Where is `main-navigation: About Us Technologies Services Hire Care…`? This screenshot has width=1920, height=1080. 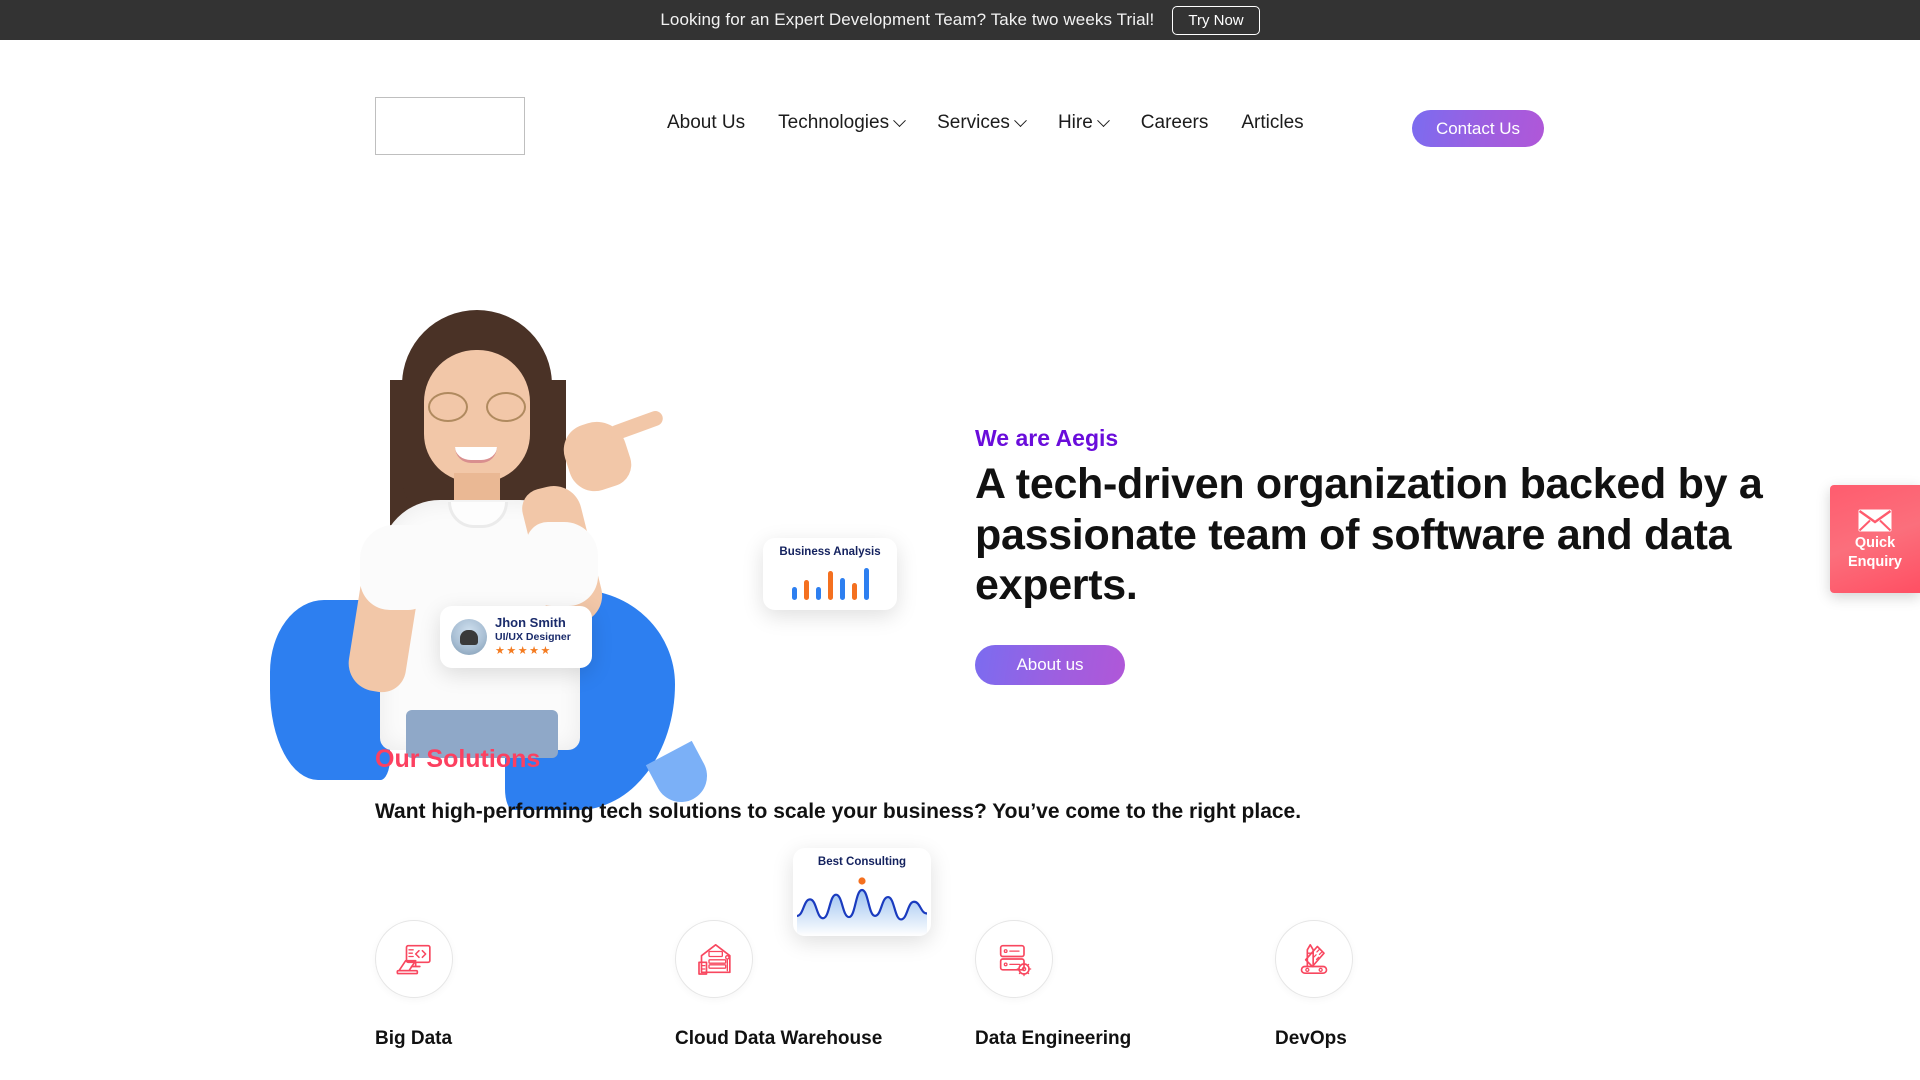 main-navigation: About Us Technologies Services Hire Care… is located at coordinates (985, 123).